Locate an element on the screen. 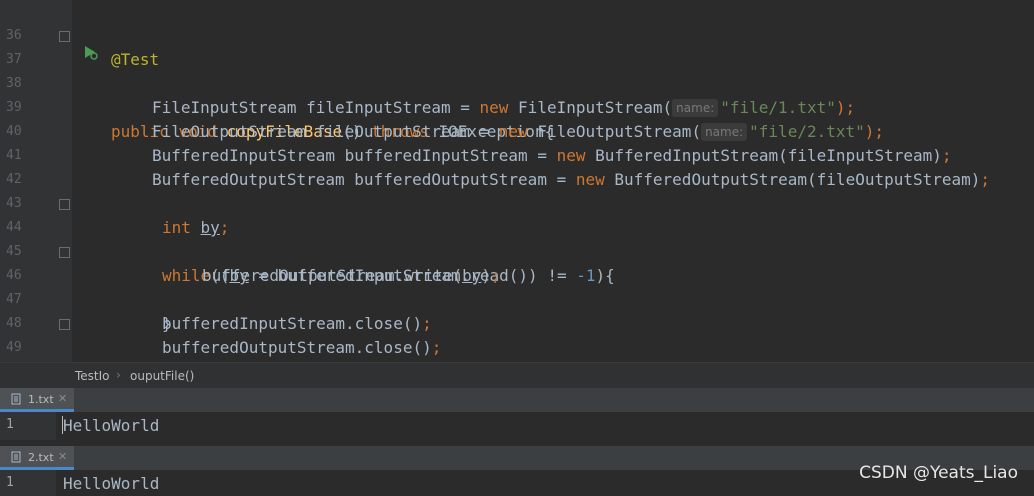 This screenshot has height=496, width=1034. tab-2-txt: 2.txt ✕ is located at coordinates (37, 458).